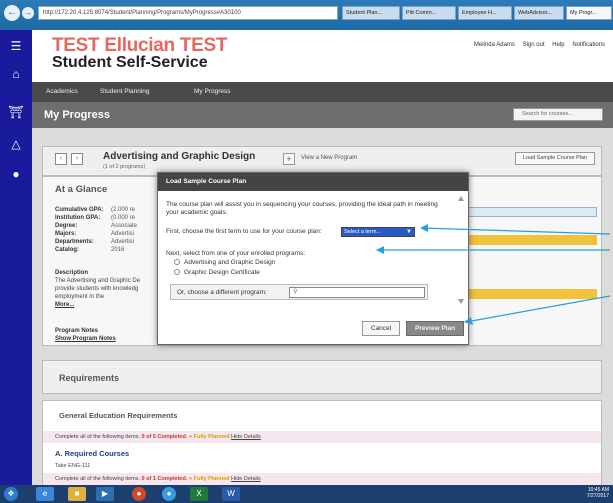 The height and width of the screenshot is (503, 613). Describe the element at coordinates (95, 218) in the screenshot. I see `glance-row: Institution GPA: (0.000 re` at that location.